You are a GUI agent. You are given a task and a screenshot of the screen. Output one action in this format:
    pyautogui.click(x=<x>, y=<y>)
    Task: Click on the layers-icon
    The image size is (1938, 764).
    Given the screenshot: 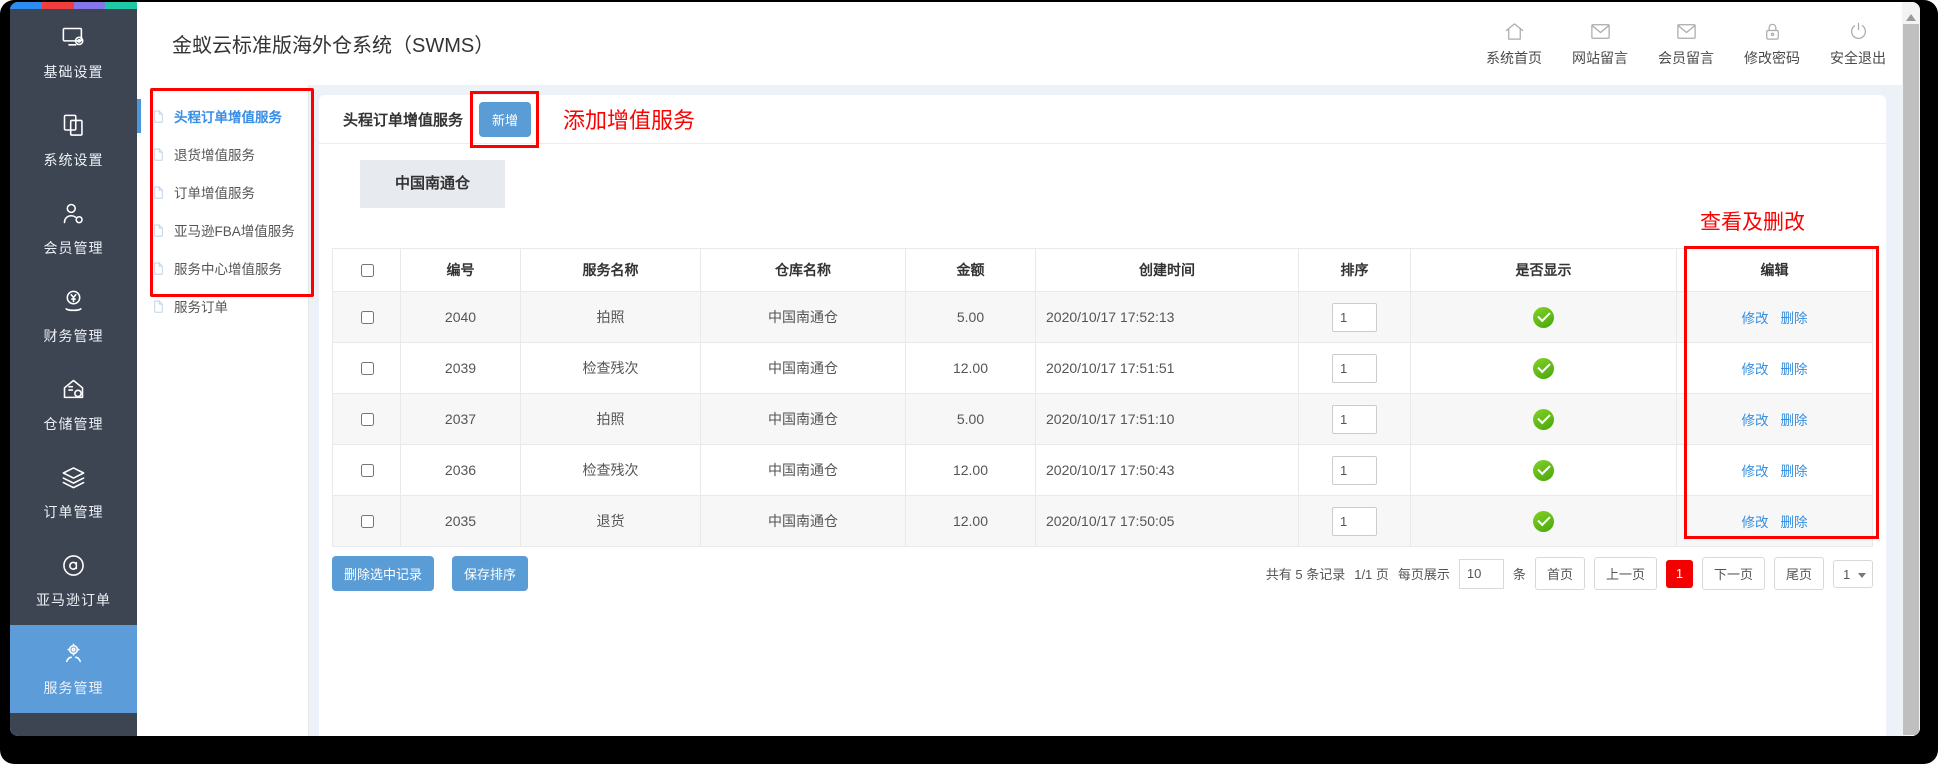 What is the action you would take?
    pyautogui.click(x=73, y=478)
    